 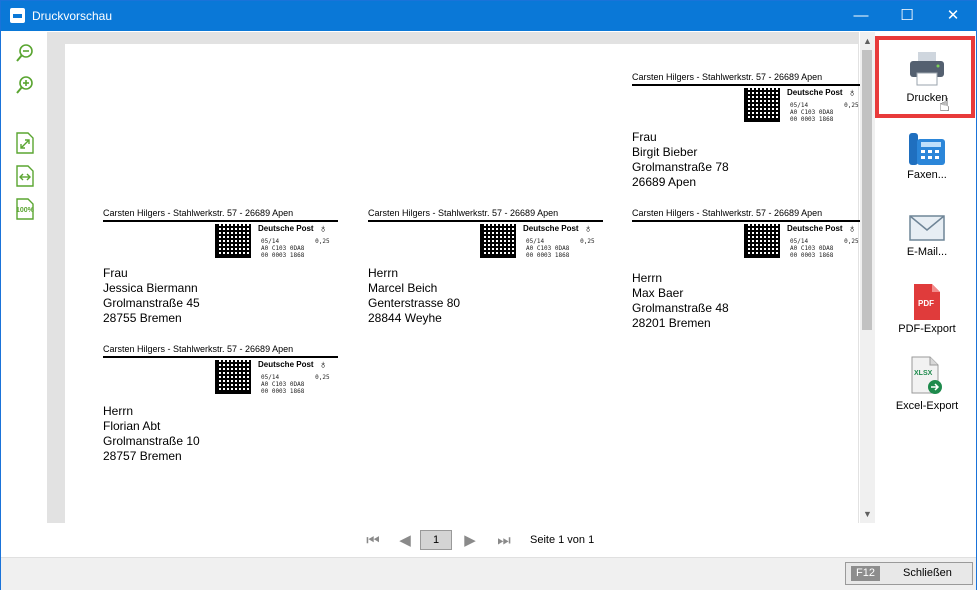 I want to click on next-page-icon: ▶, so click(x=470, y=541).